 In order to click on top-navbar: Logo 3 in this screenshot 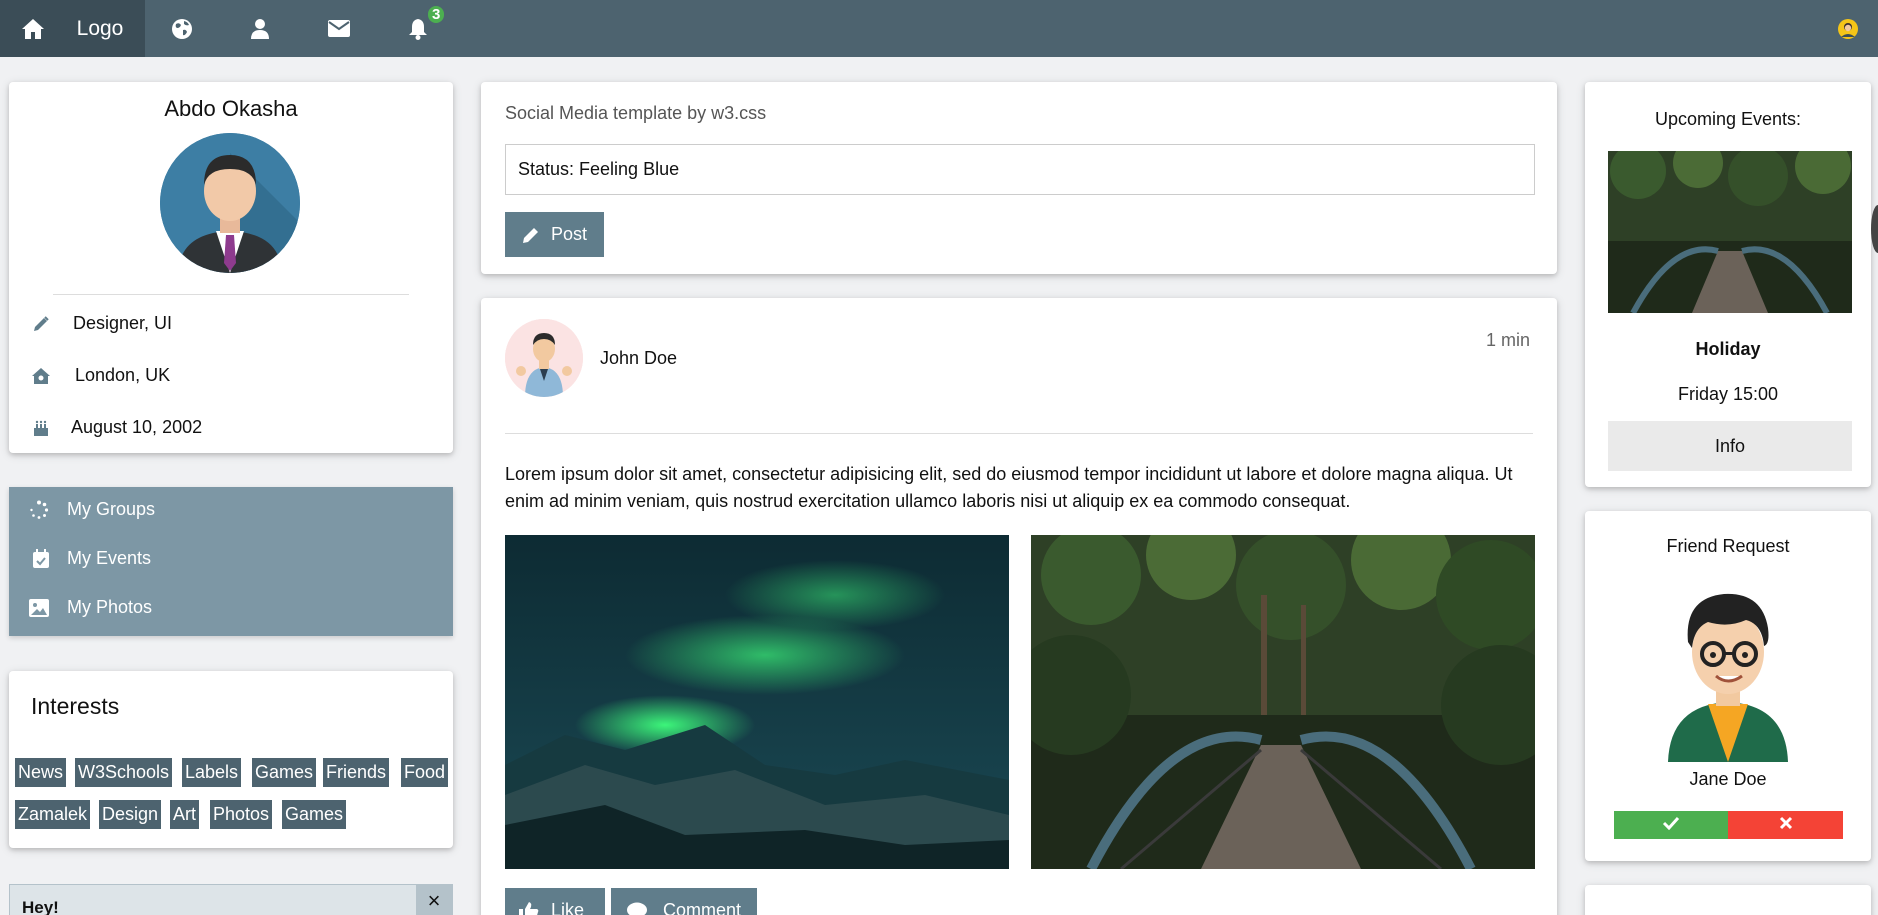, I will do `click(939, 28)`.